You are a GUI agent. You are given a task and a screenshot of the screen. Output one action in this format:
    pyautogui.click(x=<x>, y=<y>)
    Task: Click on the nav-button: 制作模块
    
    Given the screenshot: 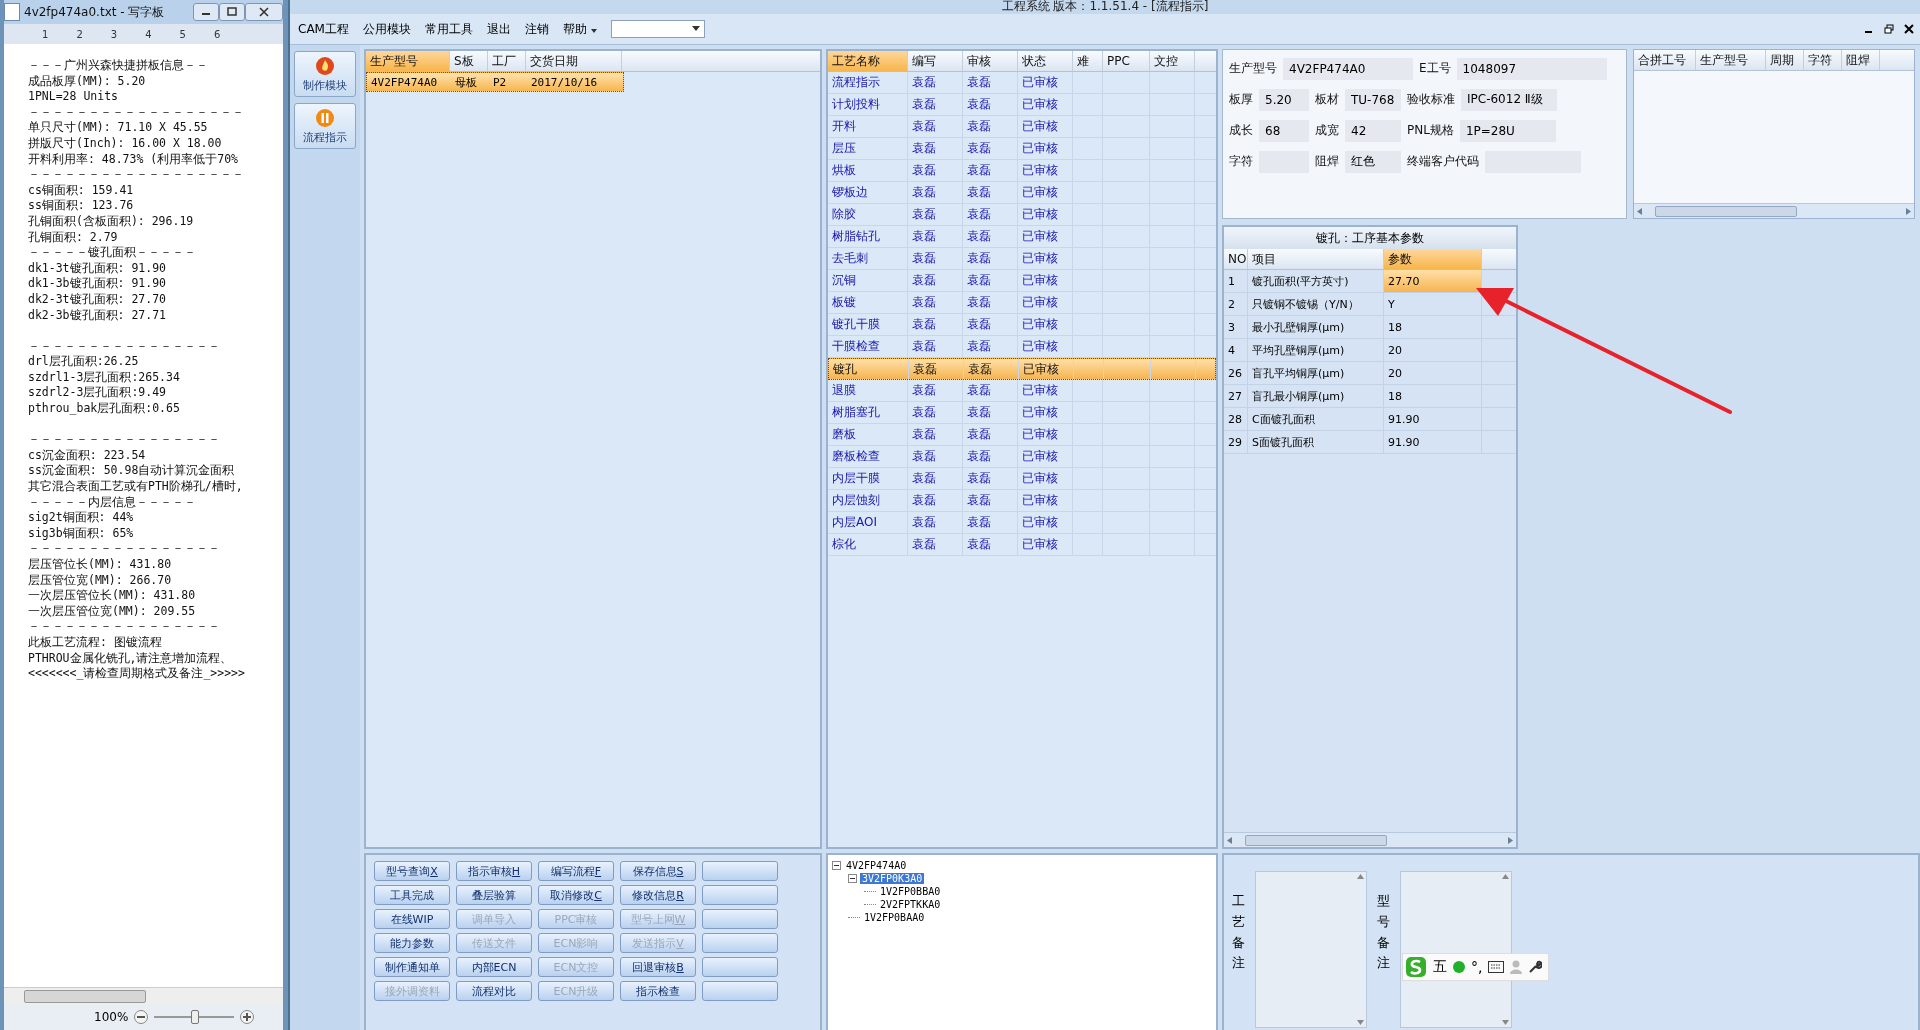 What is the action you would take?
    pyautogui.click(x=325, y=74)
    